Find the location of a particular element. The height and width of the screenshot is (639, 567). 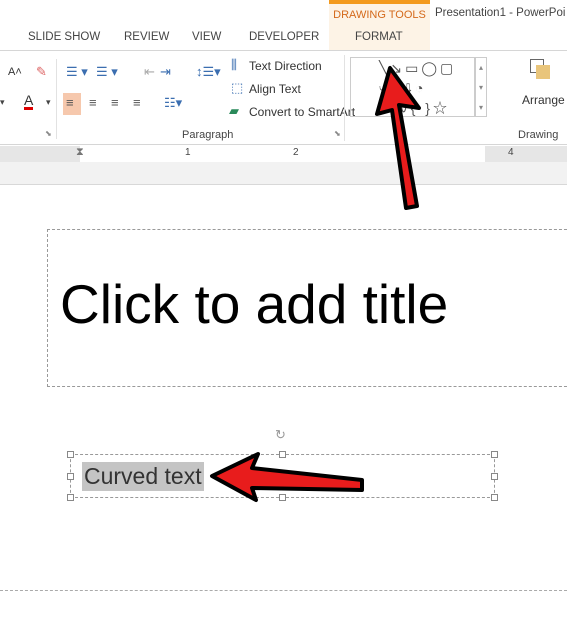

arrow-up-annotation is located at coordinates (398, 138).